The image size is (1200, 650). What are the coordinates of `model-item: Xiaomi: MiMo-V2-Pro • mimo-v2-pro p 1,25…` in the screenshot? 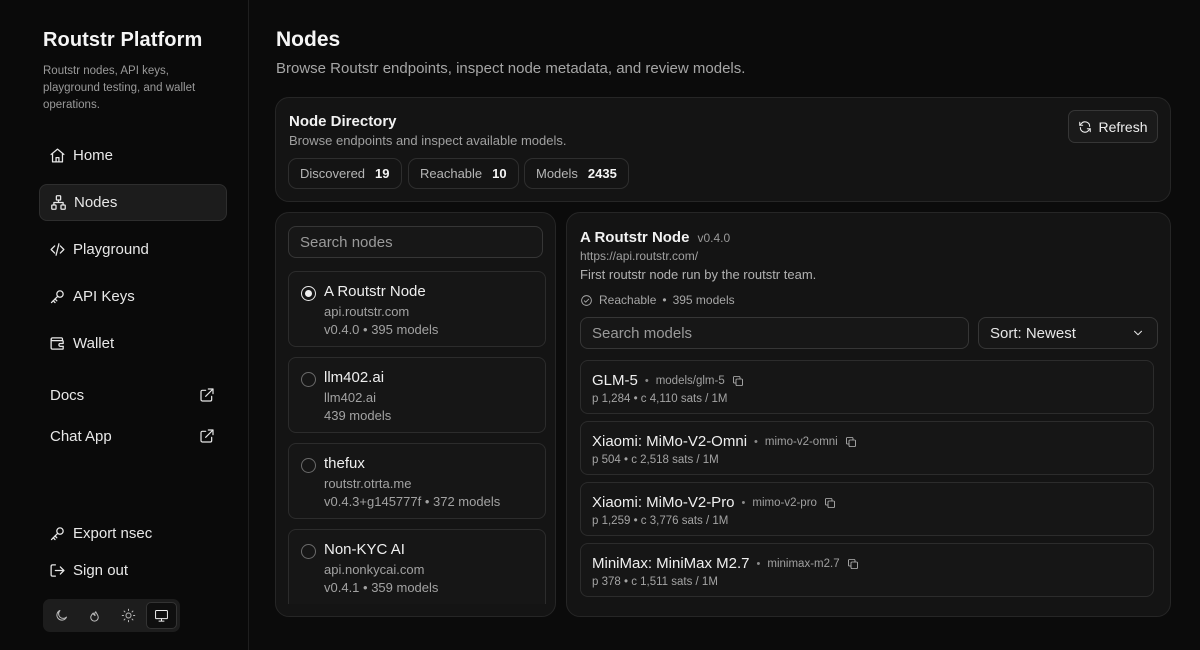 It's located at (867, 509).